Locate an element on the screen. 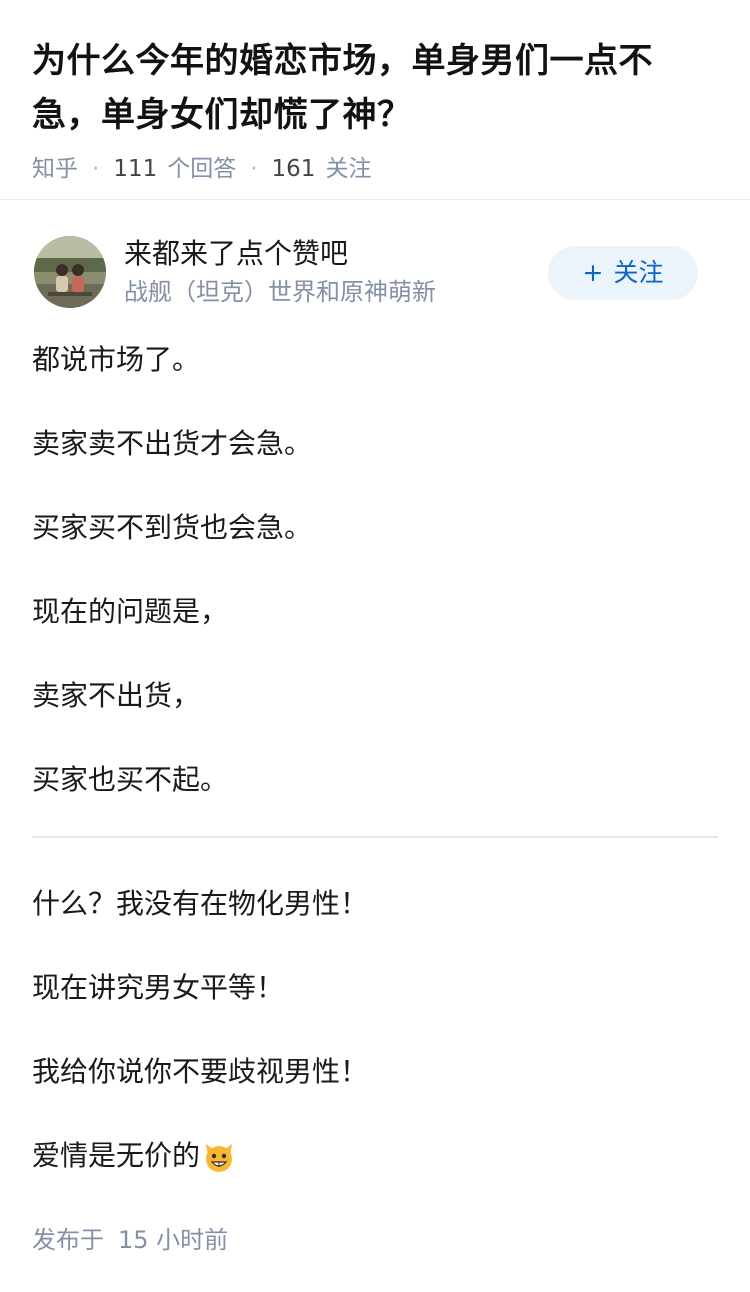 The width and height of the screenshot is (750, 1292). question-title: 为什么今年的婚恋市场，单身男们一点不急，单身女们却慌了神？ is located at coordinates (375, 88).